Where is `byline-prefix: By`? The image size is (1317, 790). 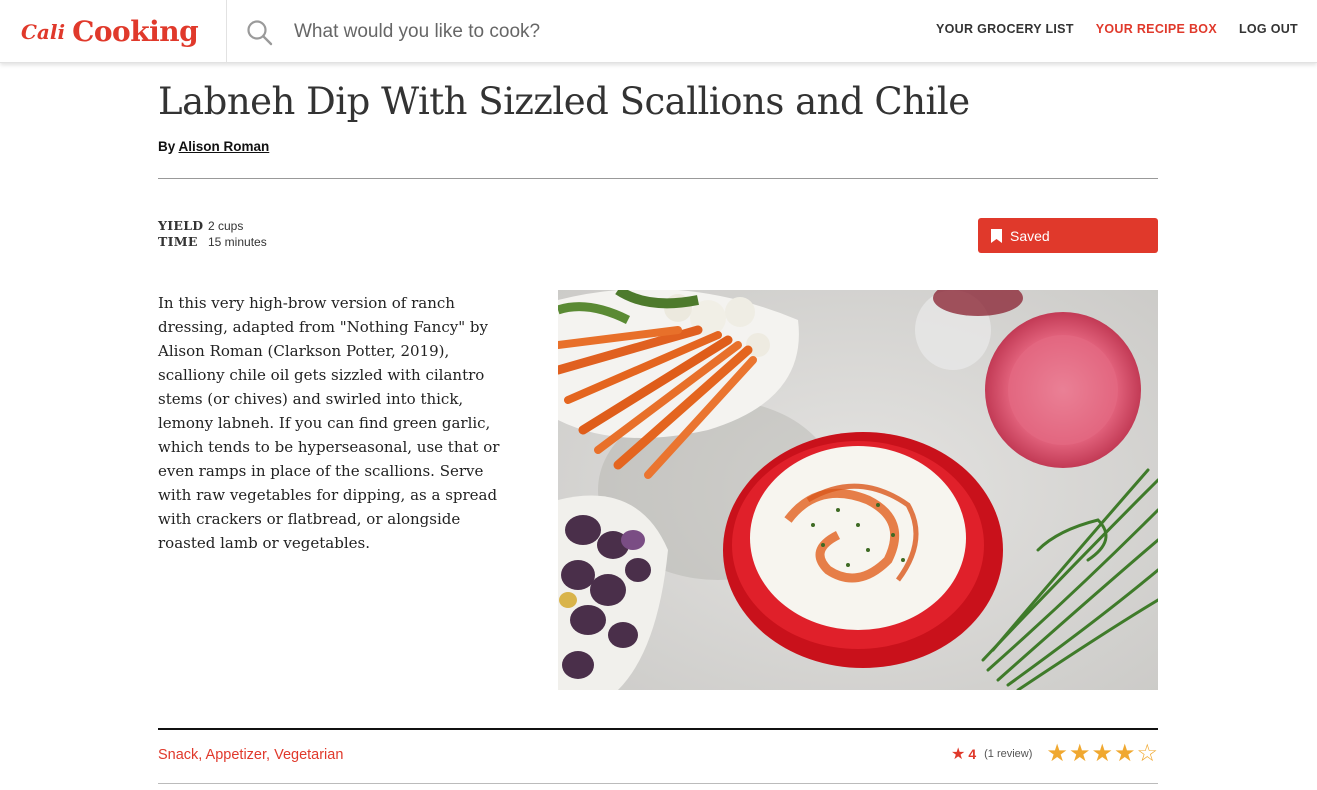 byline-prefix: By is located at coordinates (167, 146).